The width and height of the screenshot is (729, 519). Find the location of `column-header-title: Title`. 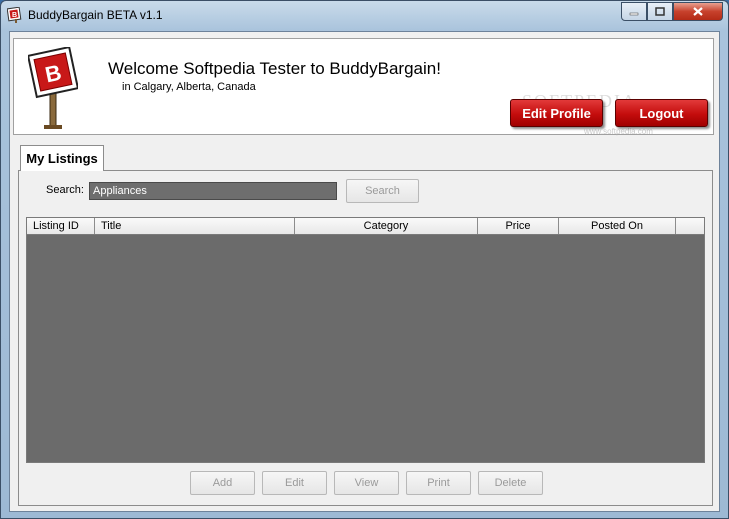

column-header-title: Title is located at coordinates (195, 226).